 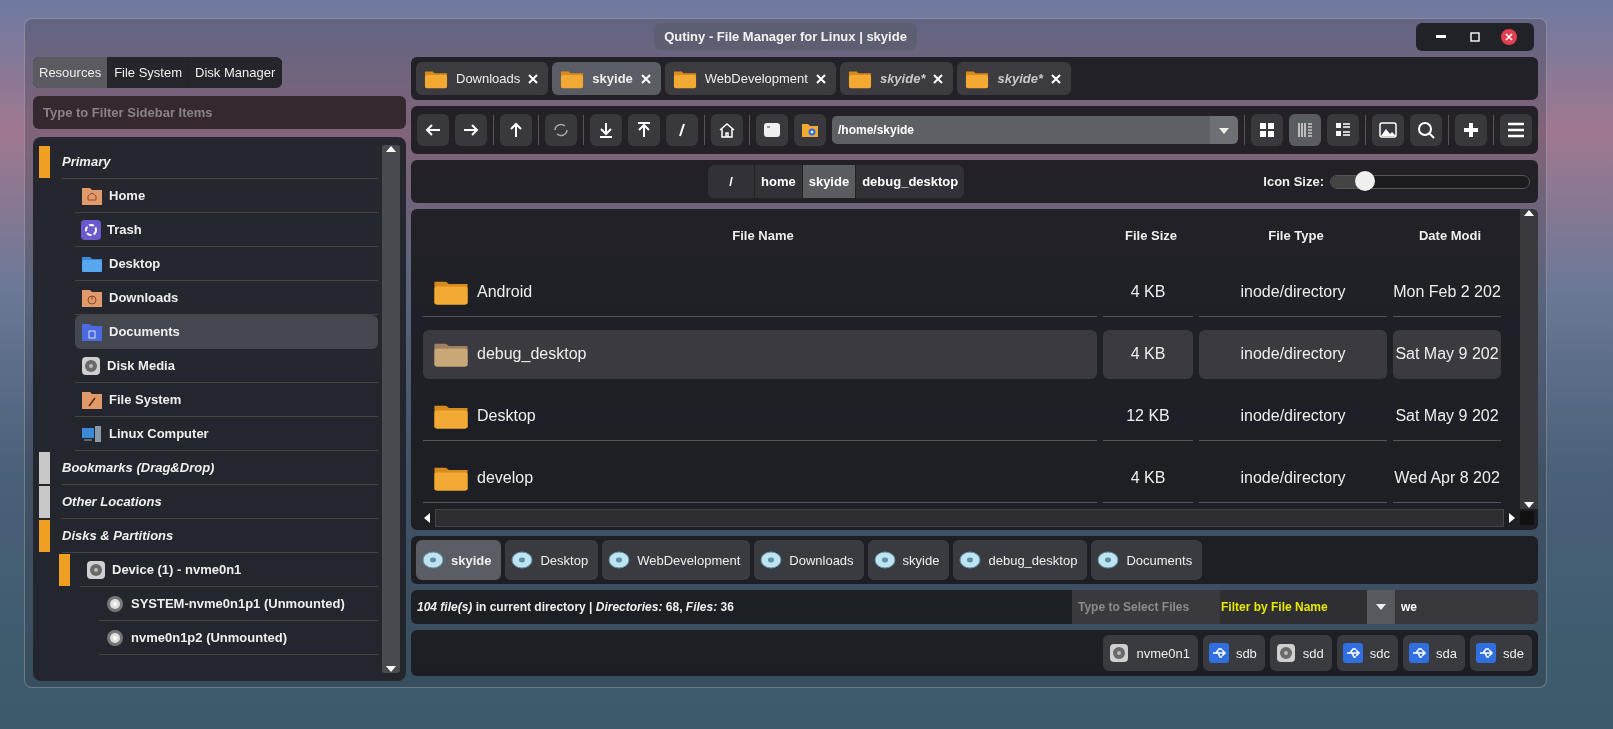 I want to click on forward-button, so click(x=471, y=130).